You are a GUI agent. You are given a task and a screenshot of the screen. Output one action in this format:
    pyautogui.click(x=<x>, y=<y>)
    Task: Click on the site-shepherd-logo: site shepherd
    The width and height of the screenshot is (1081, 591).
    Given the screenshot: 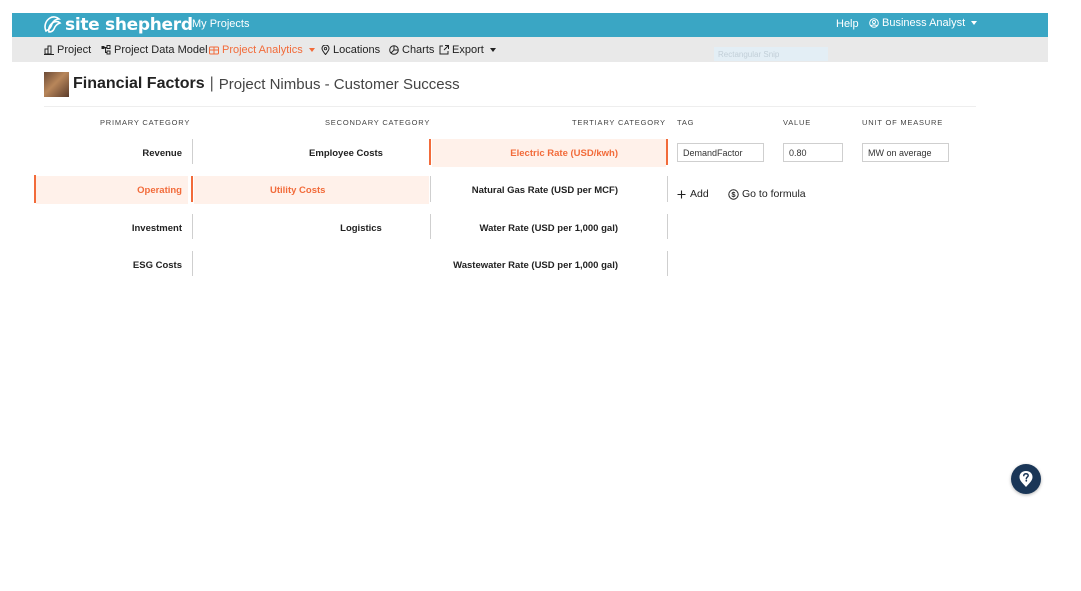 What is the action you would take?
    pyautogui.click(x=117, y=25)
    